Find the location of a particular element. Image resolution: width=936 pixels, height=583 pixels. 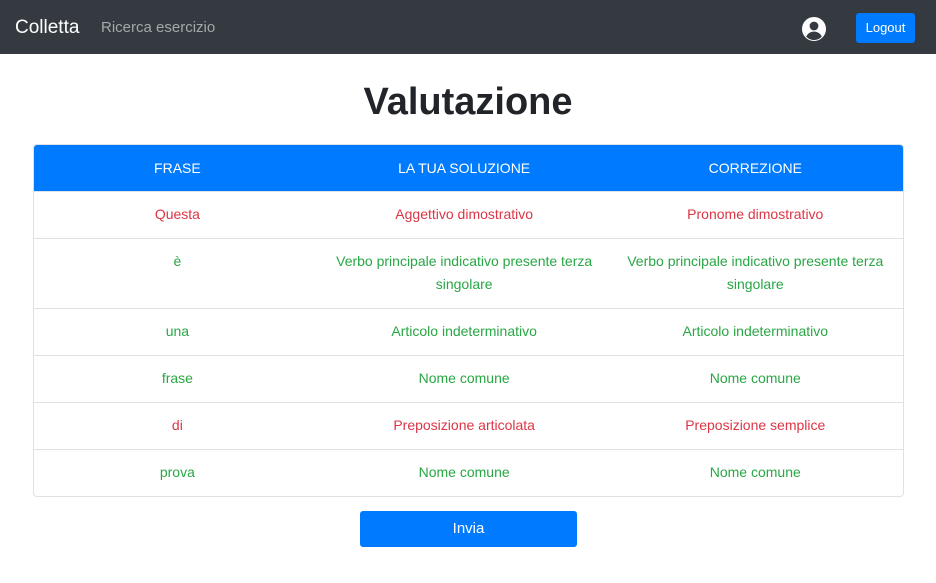

table-header-row: FRASE LA TUA SOLUZIONE CORREZIONE is located at coordinates (468, 168).